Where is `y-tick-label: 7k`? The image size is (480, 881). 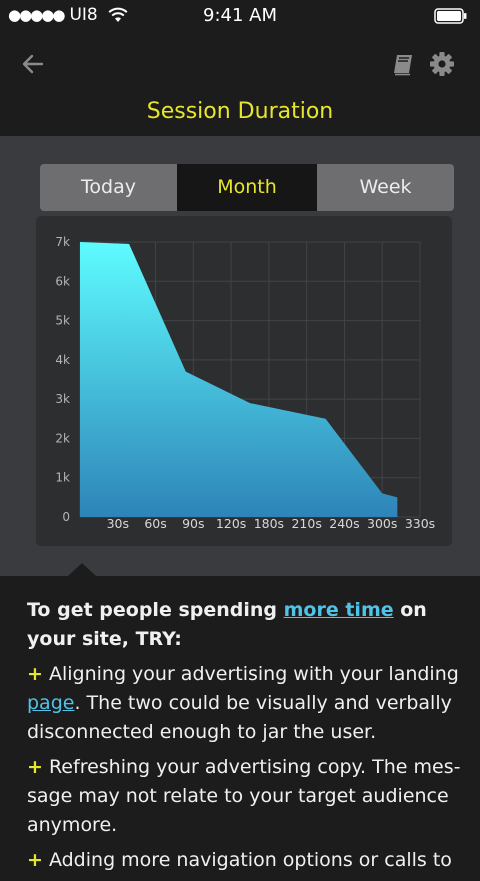 y-tick-label: 7k is located at coordinates (62, 242).